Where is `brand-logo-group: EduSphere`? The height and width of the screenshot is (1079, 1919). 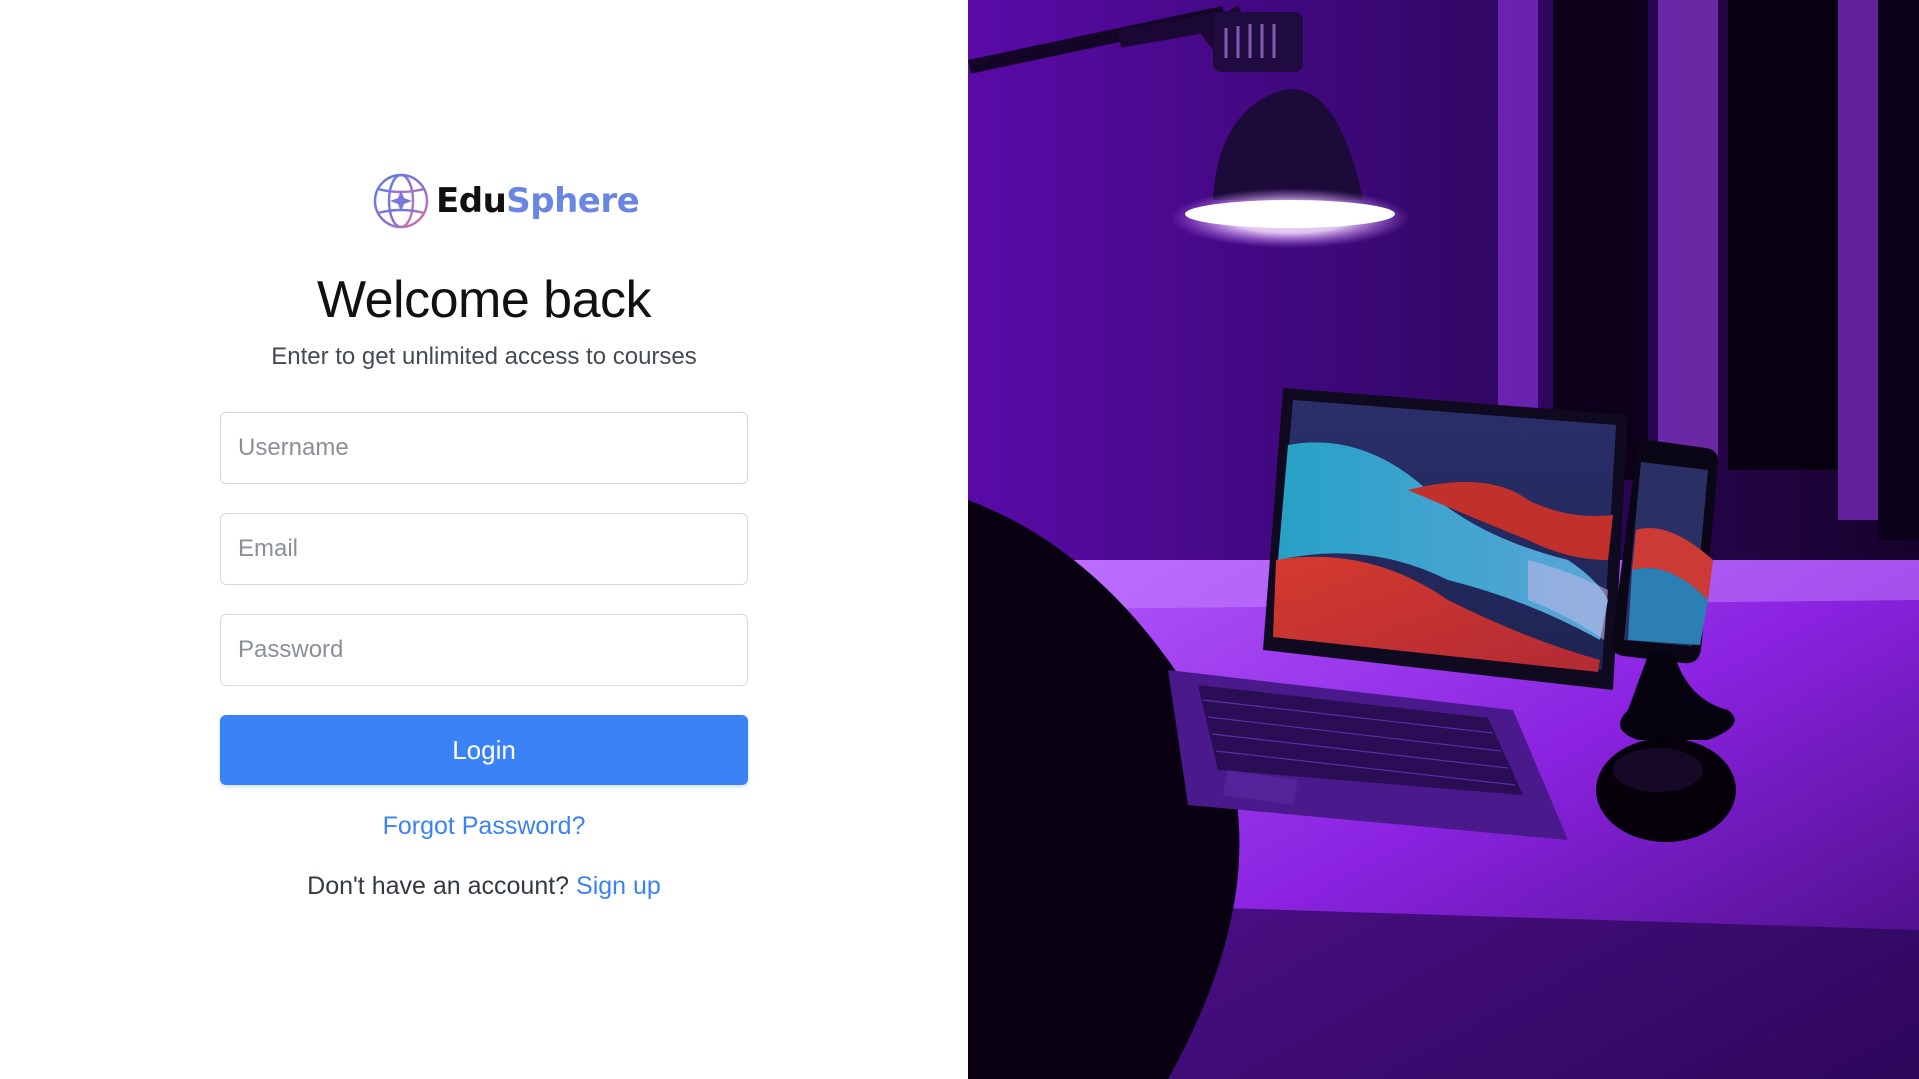
brand-logo-group: EduSphere is located at coordinates (506, 201).